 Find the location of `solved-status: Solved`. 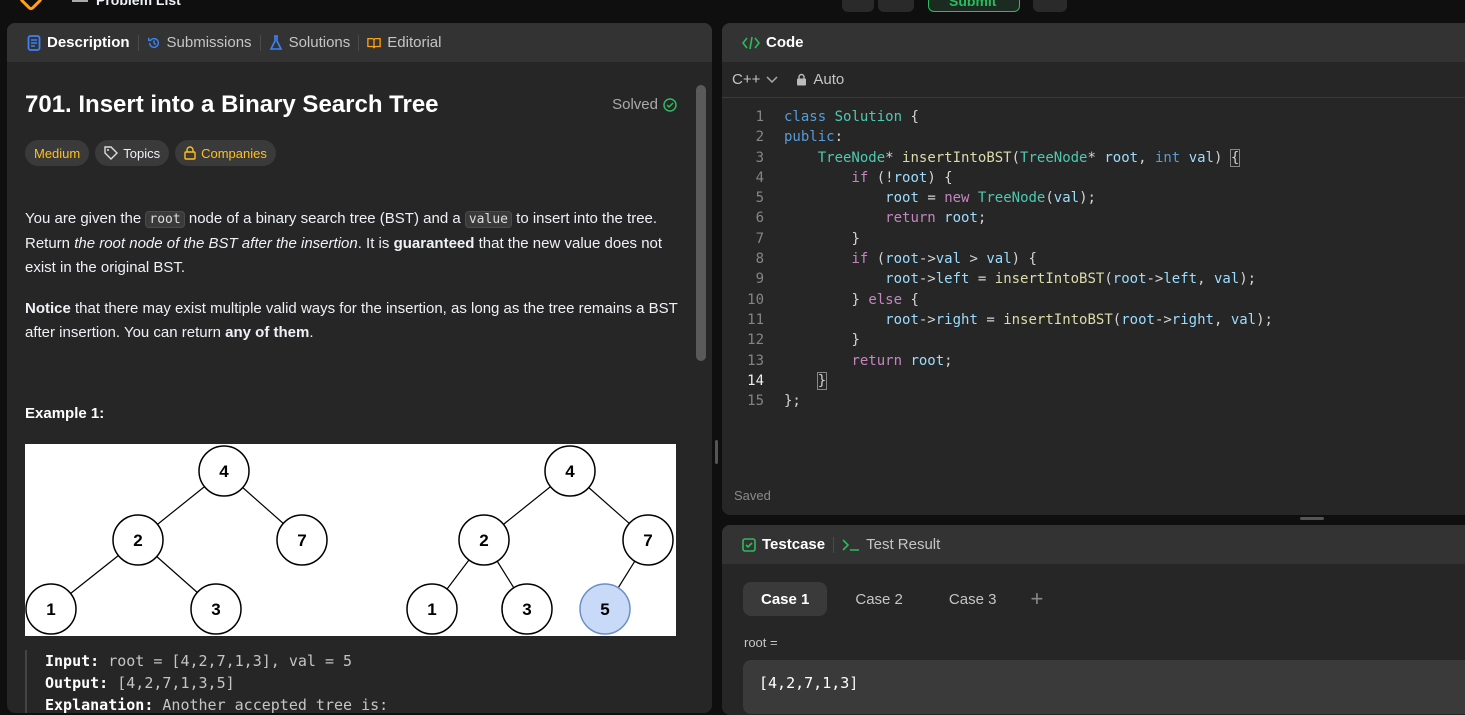

solved-status: Solved is located at coordinates (644, 104).